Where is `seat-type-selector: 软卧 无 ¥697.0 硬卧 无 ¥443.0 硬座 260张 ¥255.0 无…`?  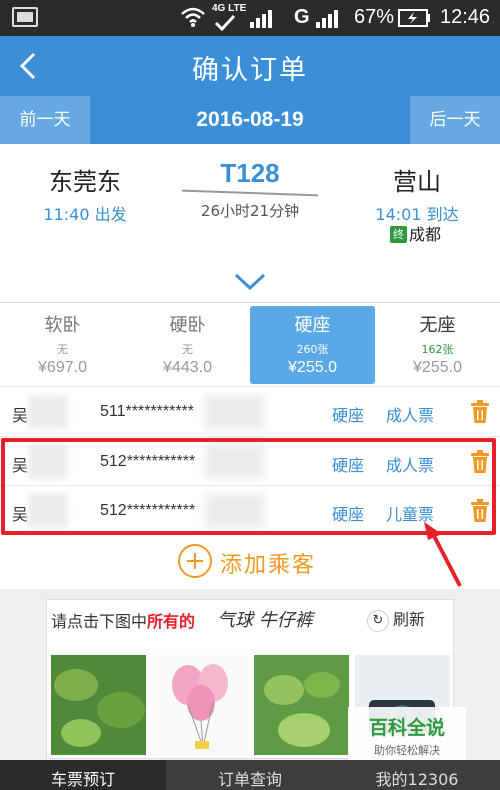 seat-type-selector: 软卧 无 ¥697.0 硬卧 无 ¥443.0 硬座 260张 ¥255.0 无… is located at coordinates (250, 343).